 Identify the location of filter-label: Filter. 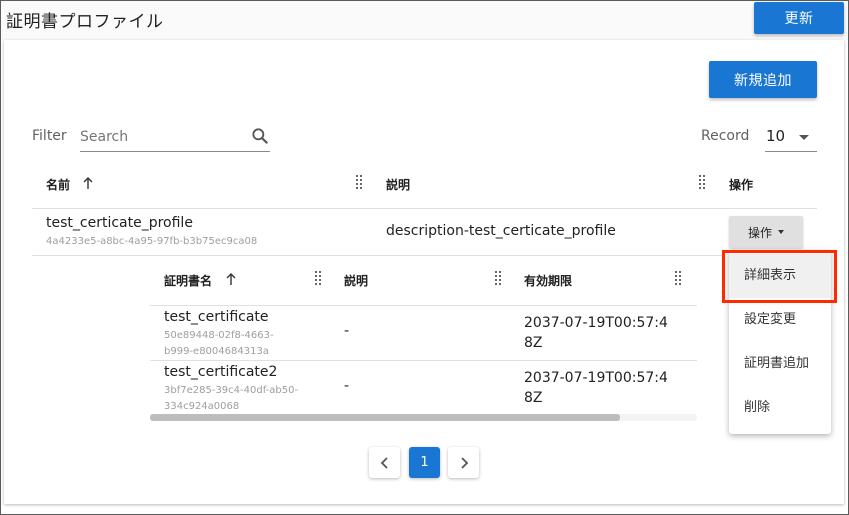
(49, 136).